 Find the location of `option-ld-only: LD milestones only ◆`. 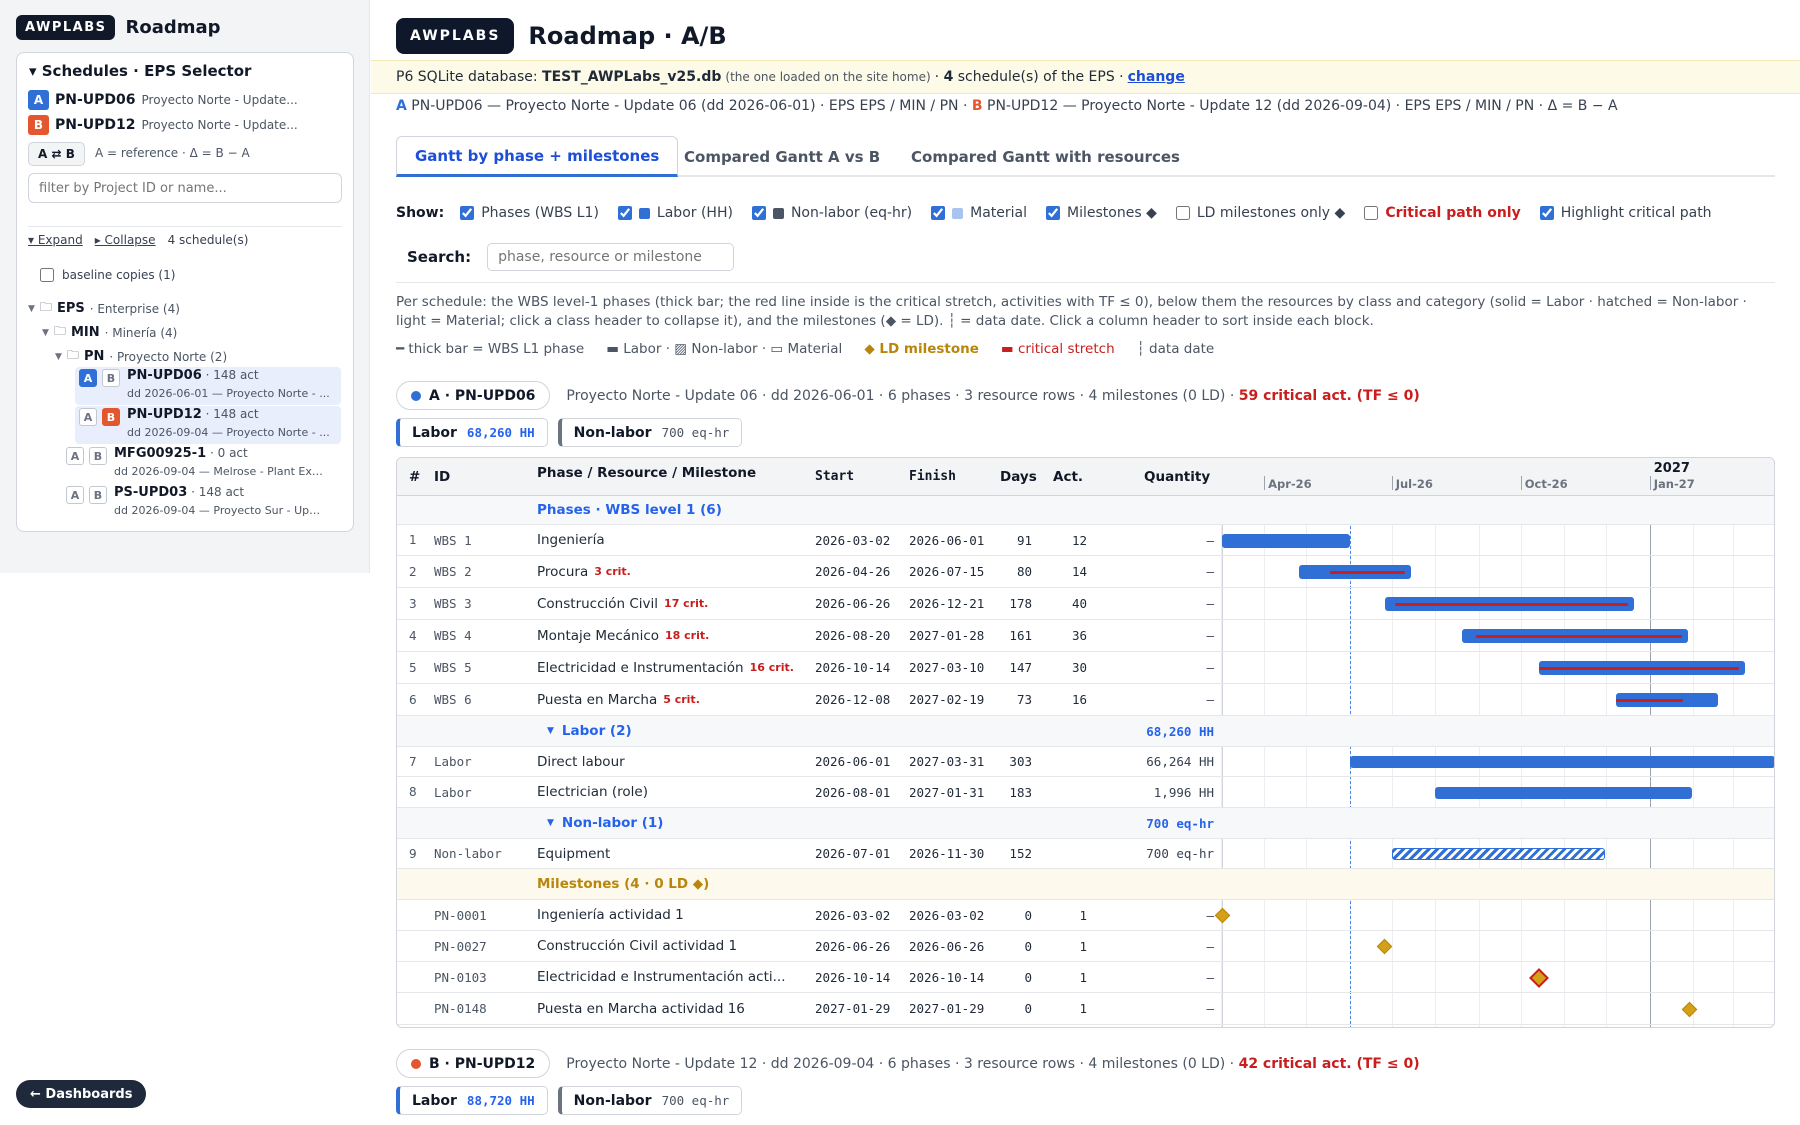

option-ld-only: LD milestones only ◆ is located at coordinates (1260, 213).